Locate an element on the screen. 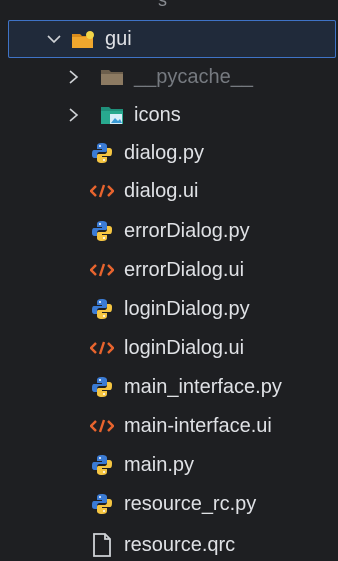 The width and height of the screenshot is (338, 561). tree-file-main-interface-ui: main-interface.ui is located at coordinates (172, 426).